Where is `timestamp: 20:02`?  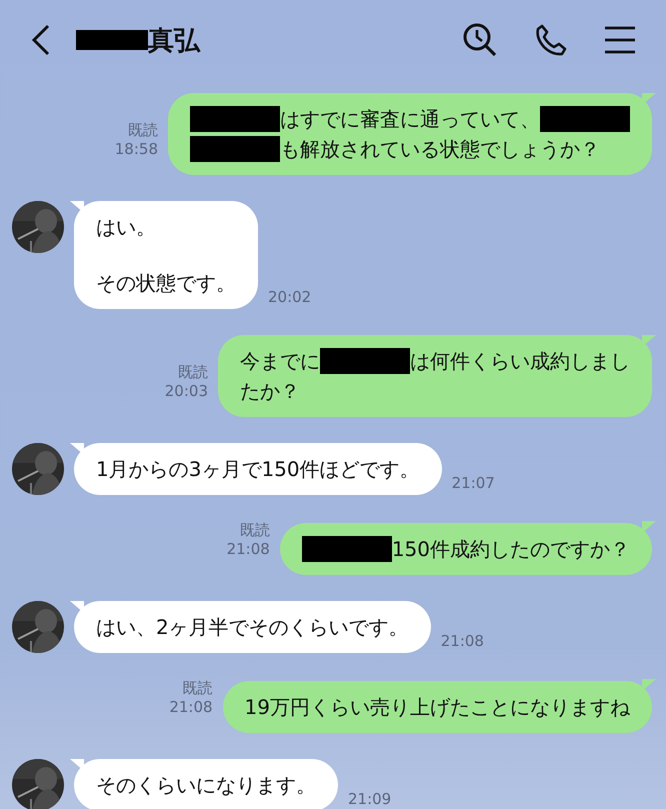
timestamp: 20:02 is located at coordinates (290, 297).